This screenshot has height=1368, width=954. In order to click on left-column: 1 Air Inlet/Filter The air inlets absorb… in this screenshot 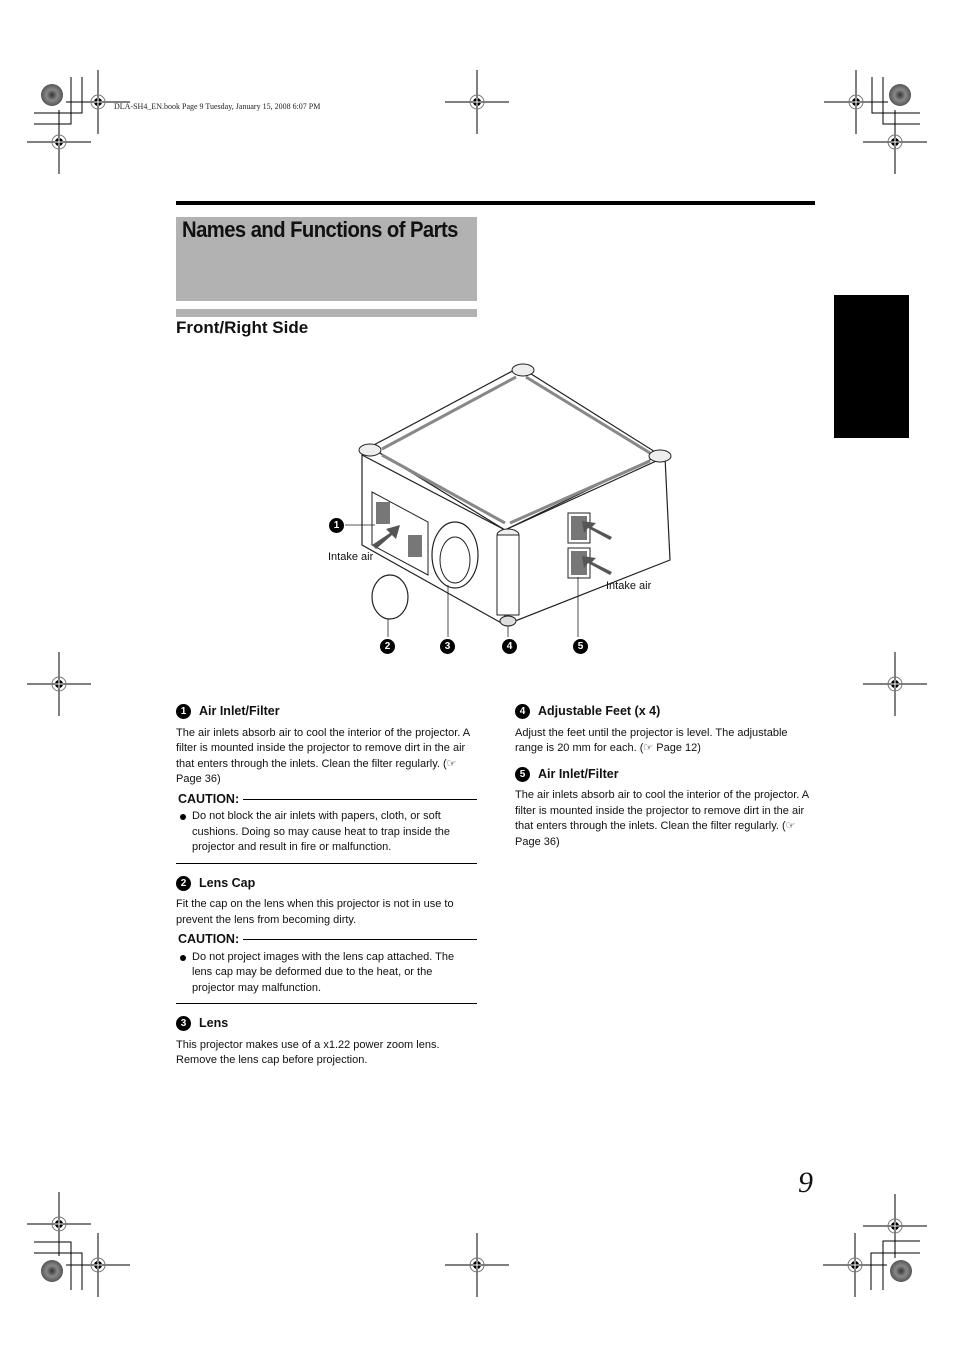, I will do `click(326, 888)`.